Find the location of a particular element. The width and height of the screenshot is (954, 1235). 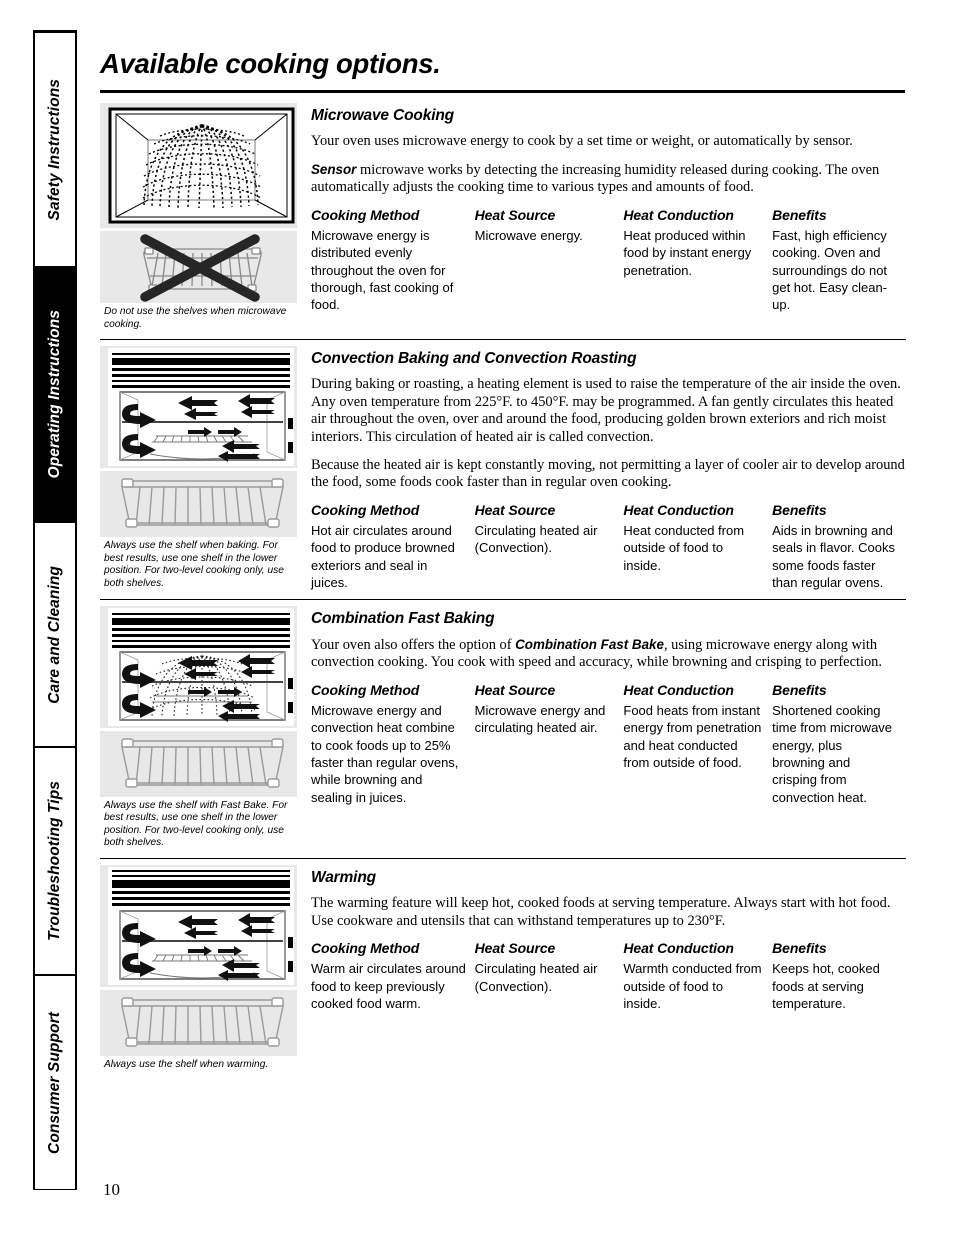

combination-fast-bake-diagram is located at coordinates (198, 666).